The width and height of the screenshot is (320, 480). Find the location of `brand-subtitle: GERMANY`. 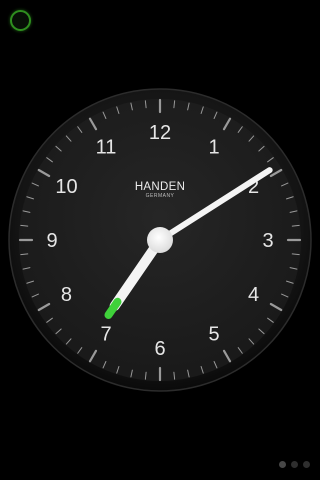

brand-subtitle: GERMANY is located at coordinates (160, 196).